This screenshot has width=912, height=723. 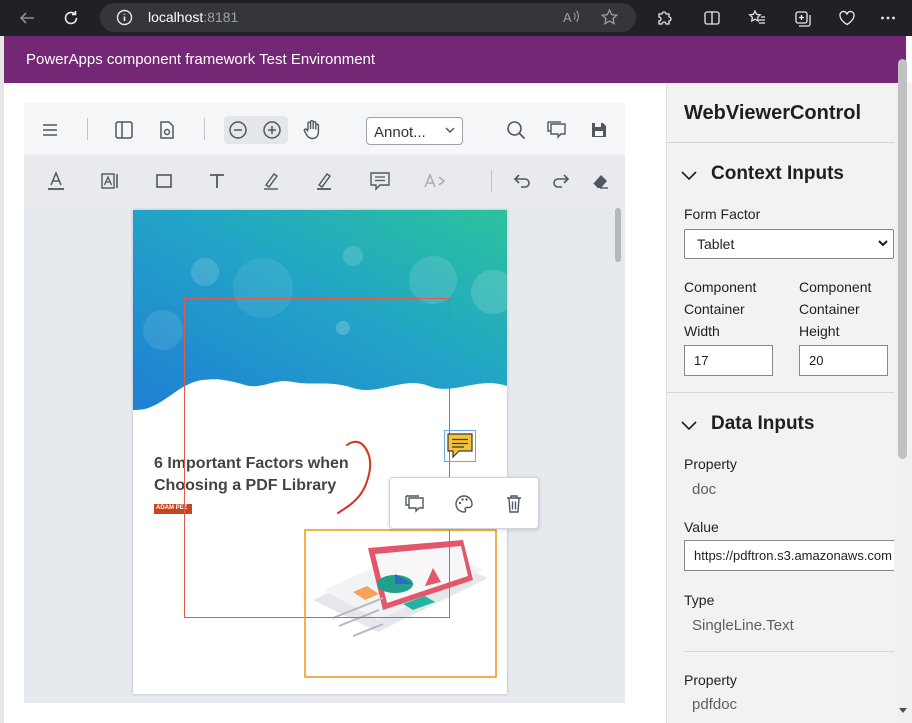 What do you see at coordinates (704, 489) in the screenshot?
I see `property-value: doc` at bounding box center [704, 489].